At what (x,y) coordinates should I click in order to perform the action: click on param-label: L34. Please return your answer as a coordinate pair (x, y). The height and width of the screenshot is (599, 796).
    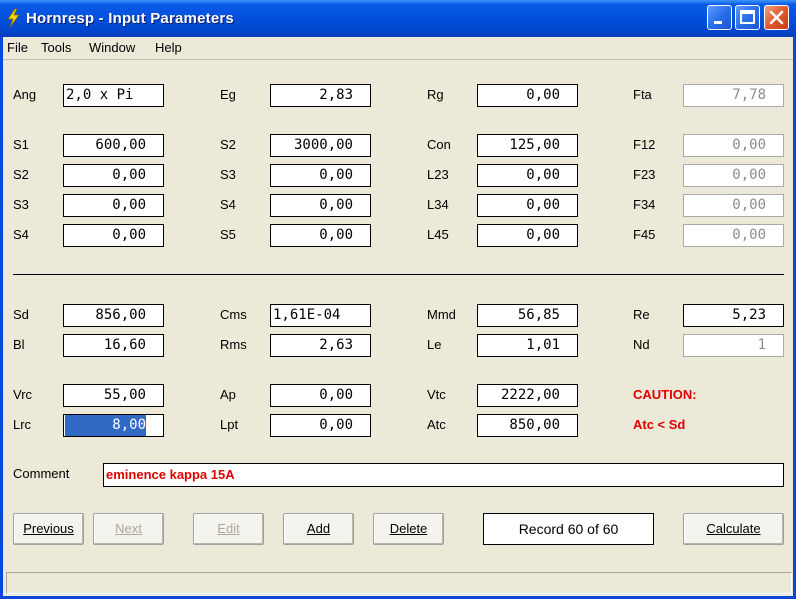
    Looking at the image, I should click on (438, 204).